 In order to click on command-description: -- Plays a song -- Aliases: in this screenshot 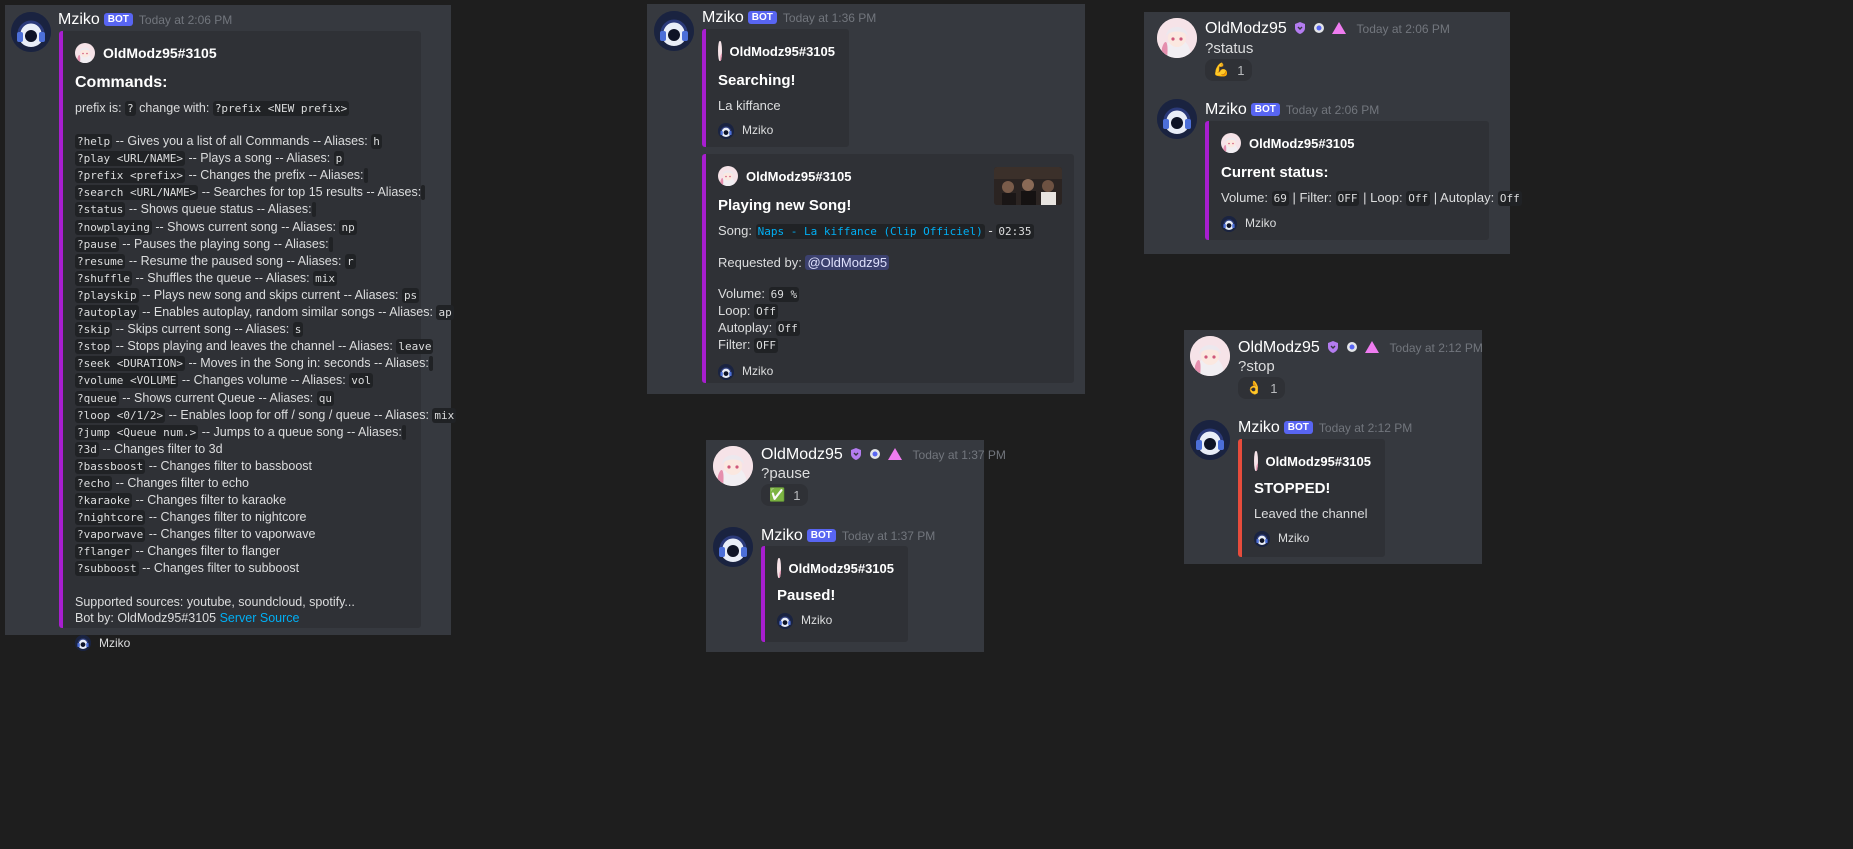, I will do `click(259, 158)`.